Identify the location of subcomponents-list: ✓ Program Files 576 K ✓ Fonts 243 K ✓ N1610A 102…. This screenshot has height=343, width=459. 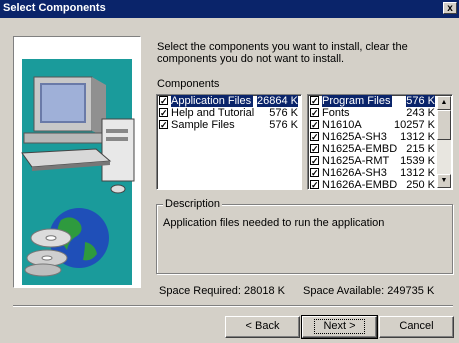
(380, 142).